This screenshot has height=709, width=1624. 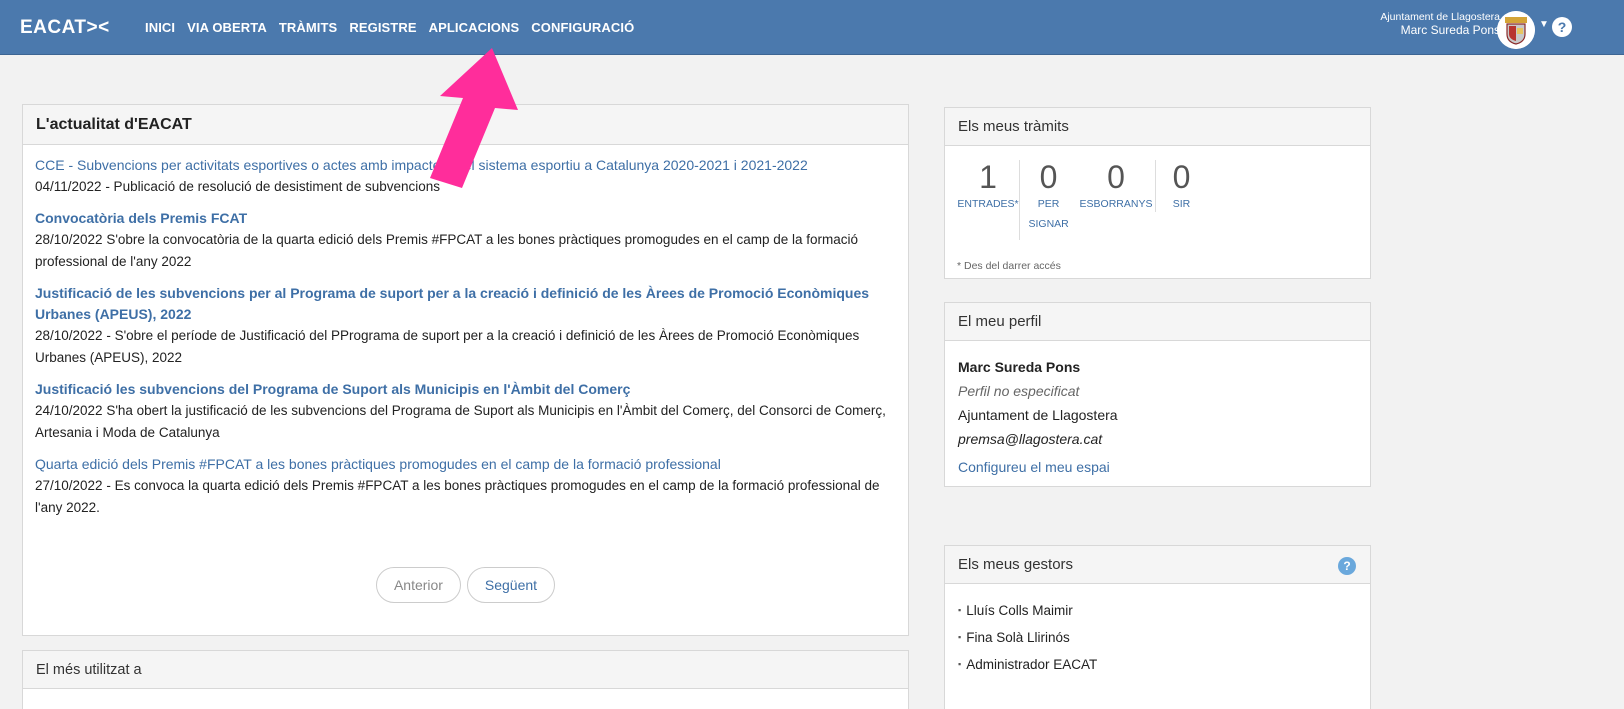 What do you see at coordinates (160, 27) in the screenshot?
I see `nav-inici: INICI` at bounding box center [160, 27].